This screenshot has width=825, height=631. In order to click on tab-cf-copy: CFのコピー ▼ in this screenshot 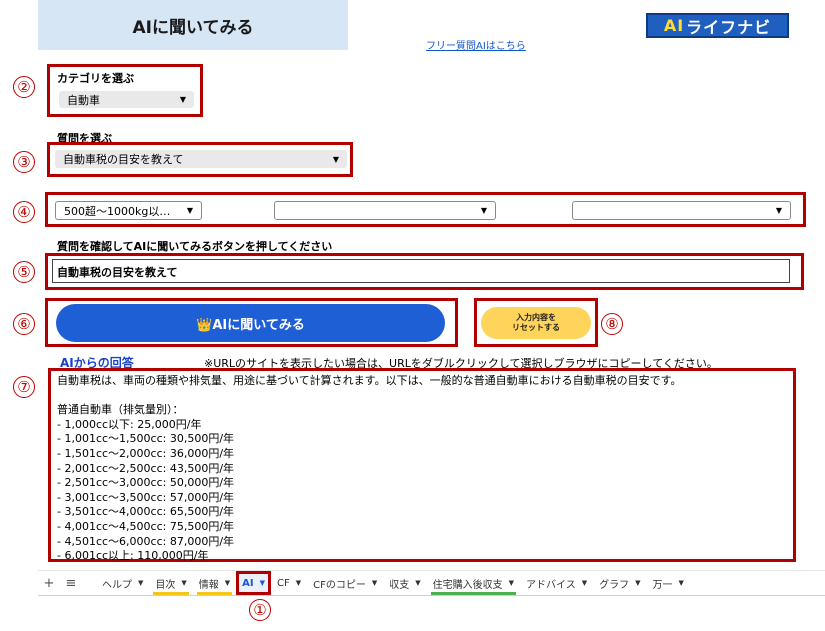, I will do `click(345, 583)`.